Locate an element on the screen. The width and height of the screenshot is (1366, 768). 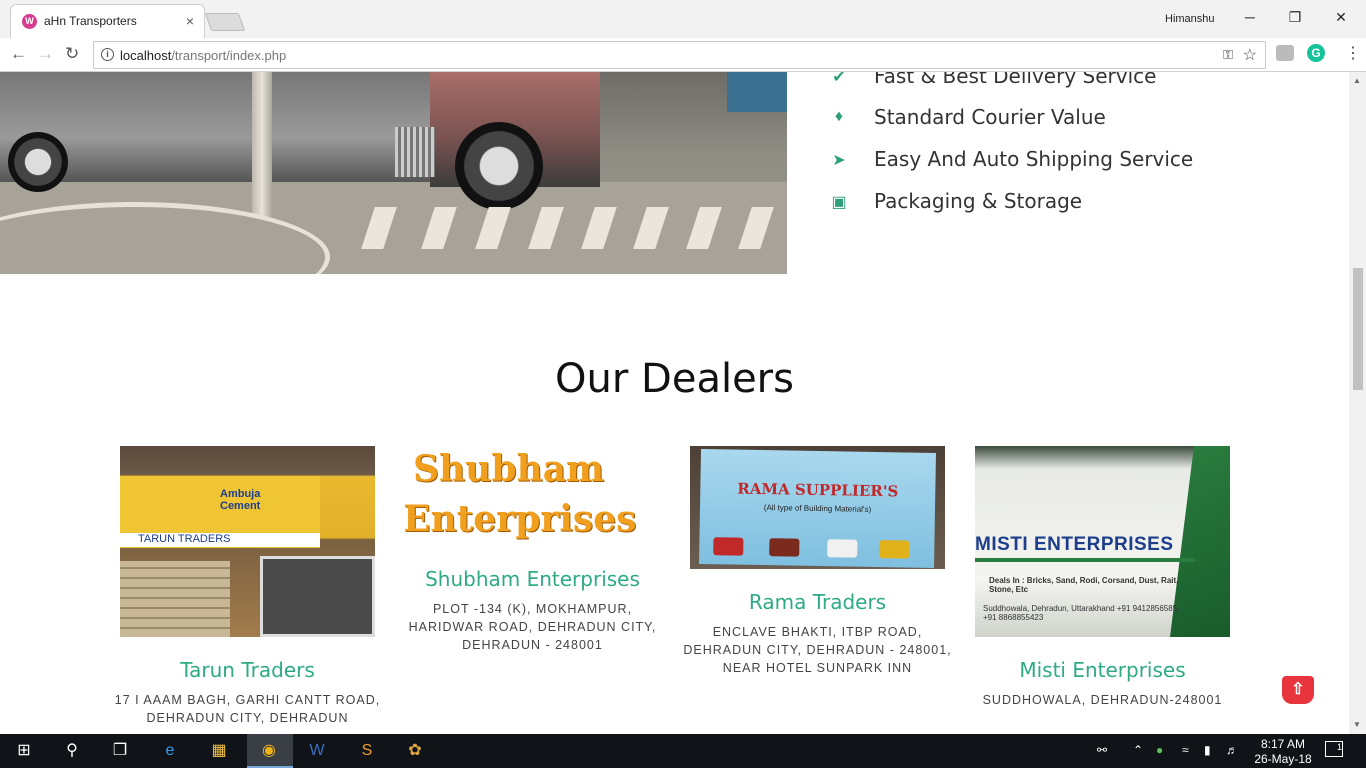
battery-icon: ▮ is located at coordinates (1207, 750).